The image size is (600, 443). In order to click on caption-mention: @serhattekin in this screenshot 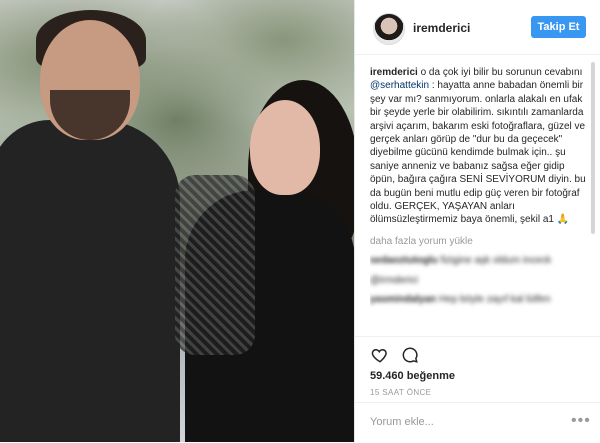, I will do `click(399, 85)`.